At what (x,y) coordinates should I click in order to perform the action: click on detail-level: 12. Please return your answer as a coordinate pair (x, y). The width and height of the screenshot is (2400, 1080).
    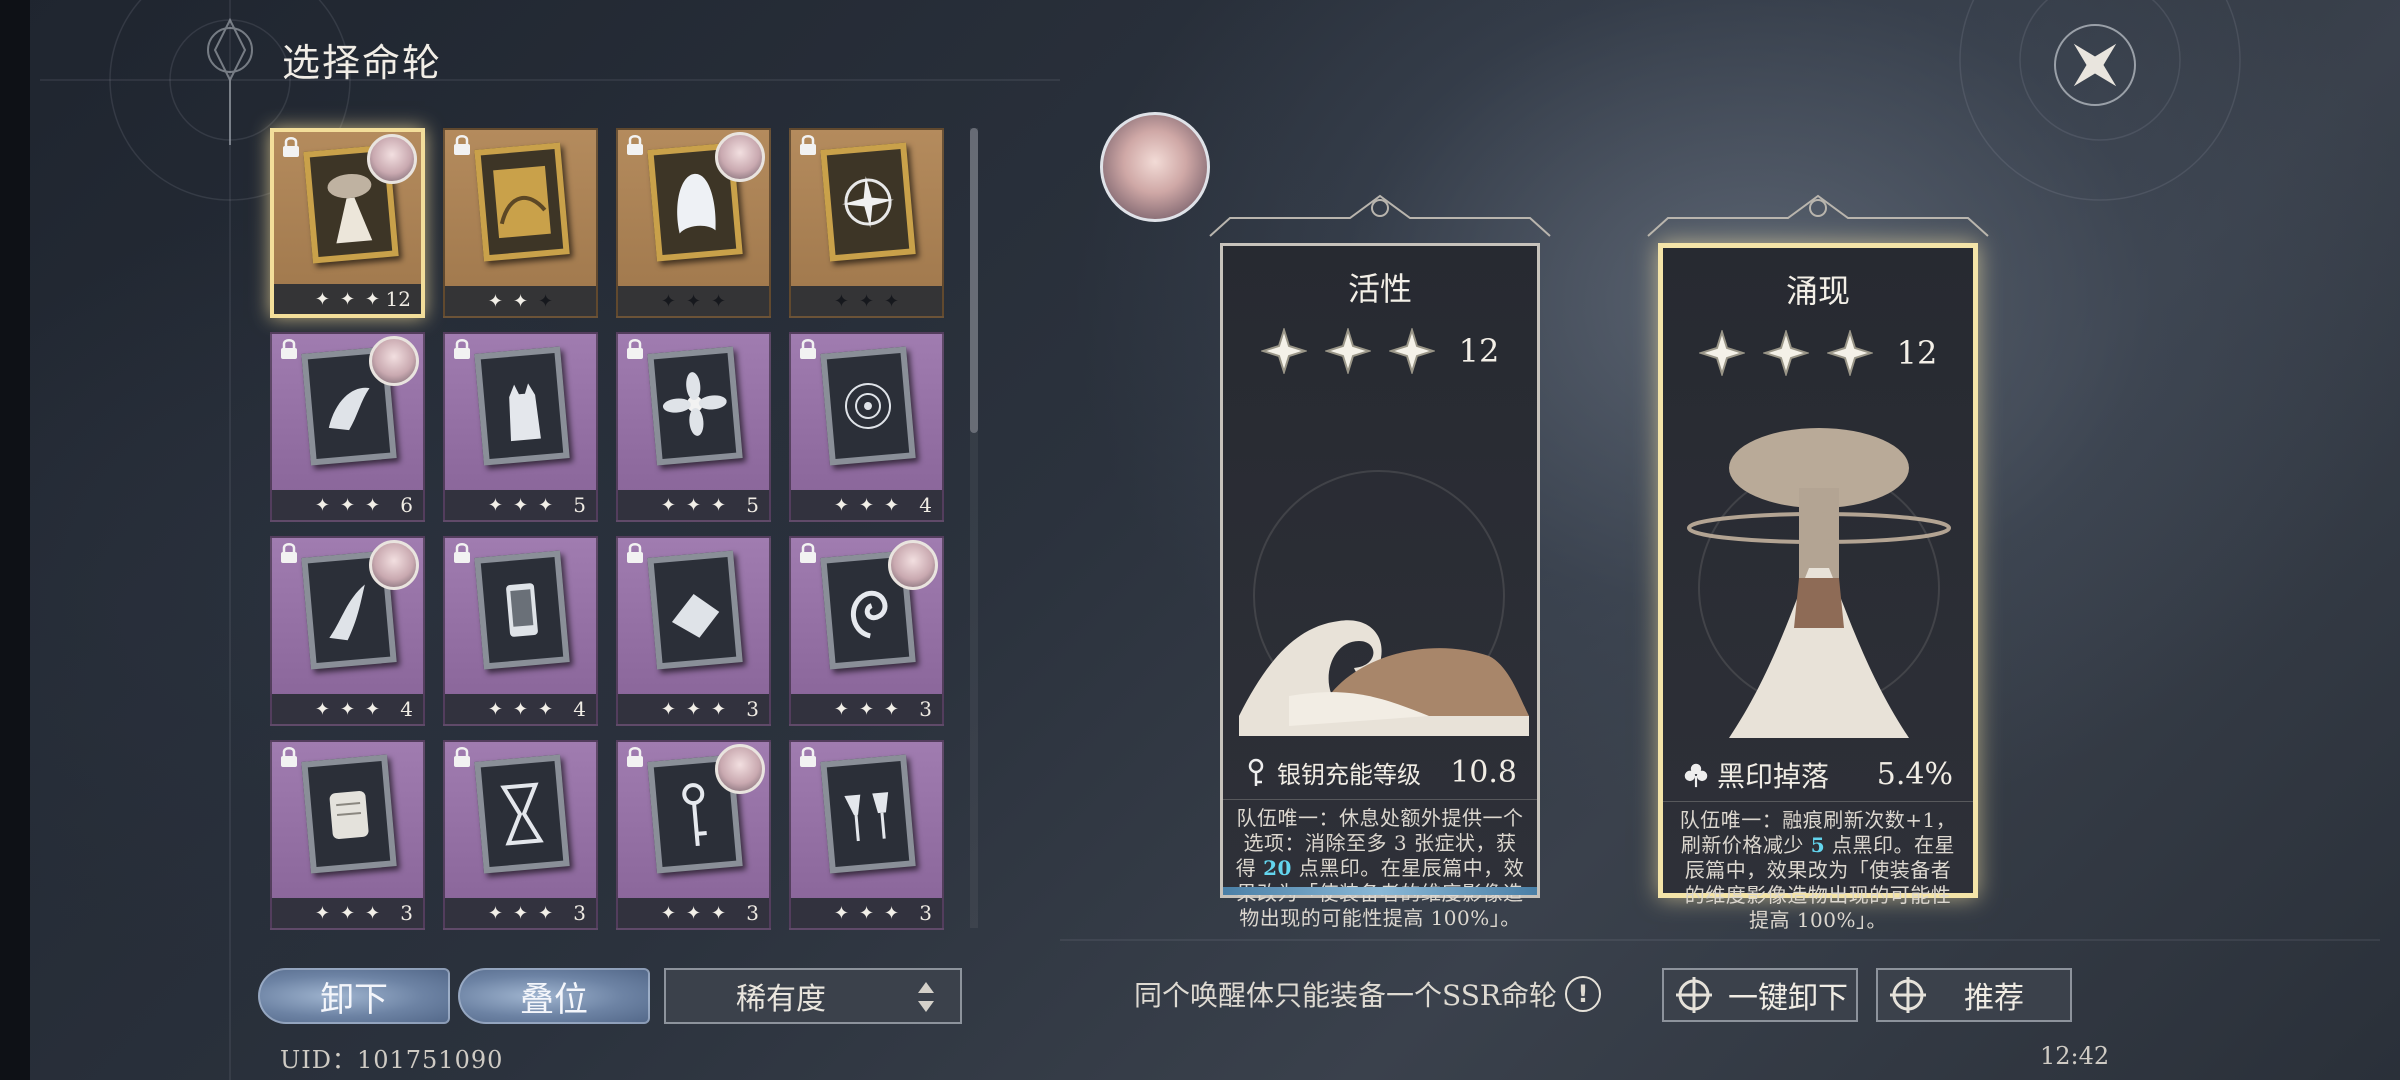
    Looking at the image, I should click on (1479, 351).